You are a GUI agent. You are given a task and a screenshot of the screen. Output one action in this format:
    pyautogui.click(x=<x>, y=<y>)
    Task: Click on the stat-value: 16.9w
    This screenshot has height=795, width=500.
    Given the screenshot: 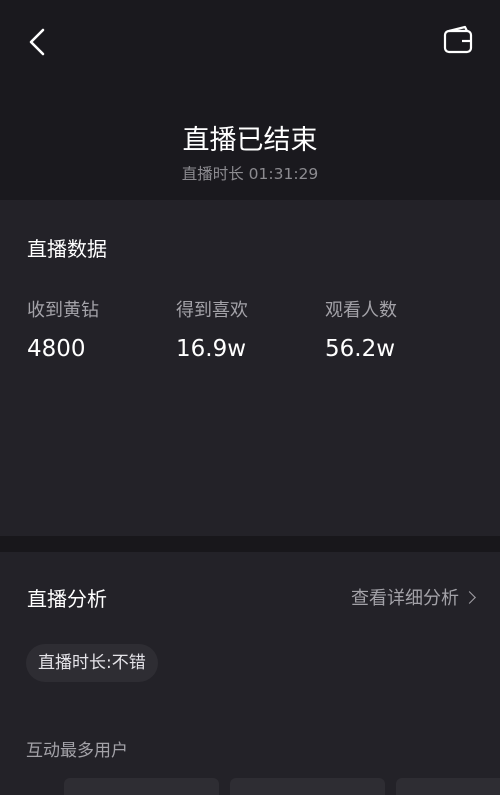 What is the action you would take?
    pyautogui.click(x=211, y=349)
    